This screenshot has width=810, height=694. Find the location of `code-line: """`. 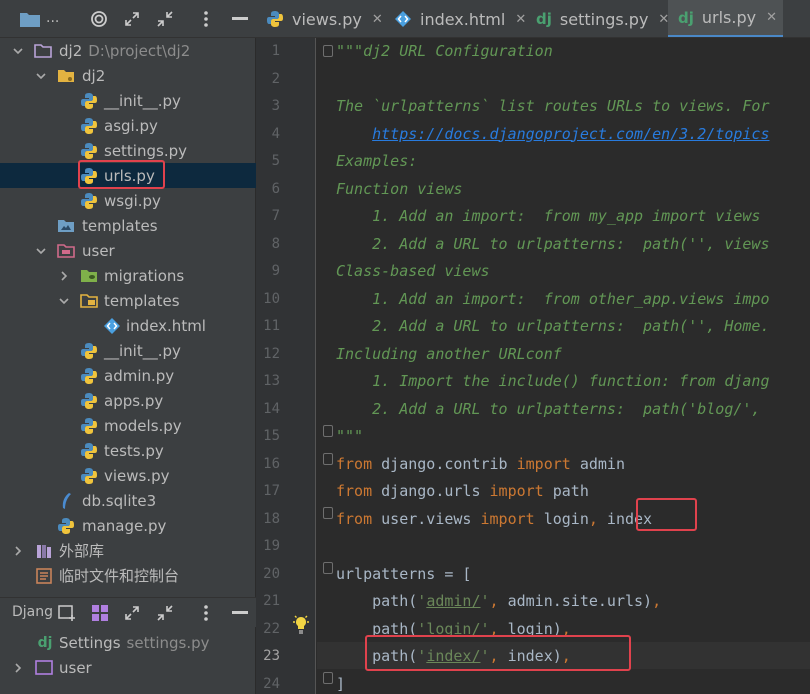

code-line: """ is located at coordinates (350, 436).